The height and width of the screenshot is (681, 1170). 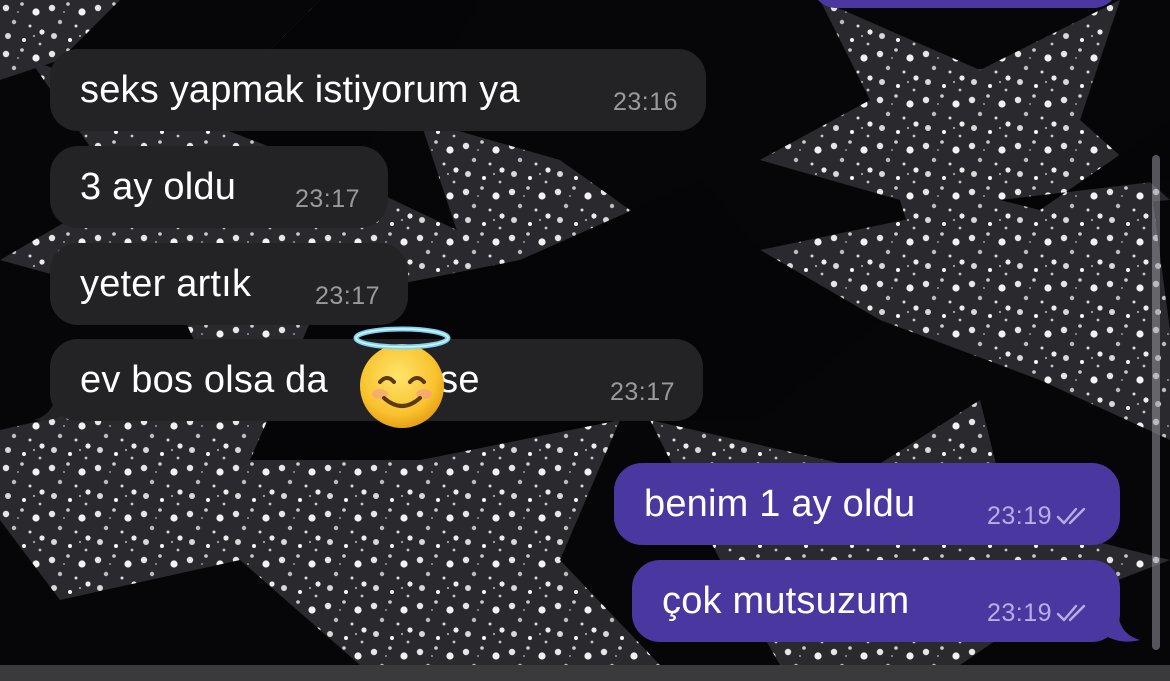 I want to click on message-text: seks yapmak istiyorum ya, so click(x=300, y=89).